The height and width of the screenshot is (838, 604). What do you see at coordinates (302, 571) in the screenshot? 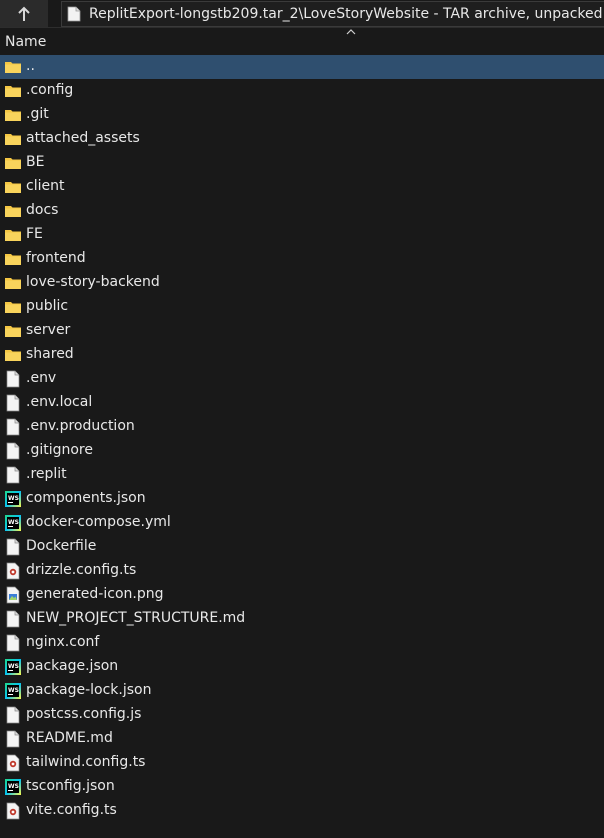
I see `file-row: drizzle.config.ts` at bounding box center [302, 571].